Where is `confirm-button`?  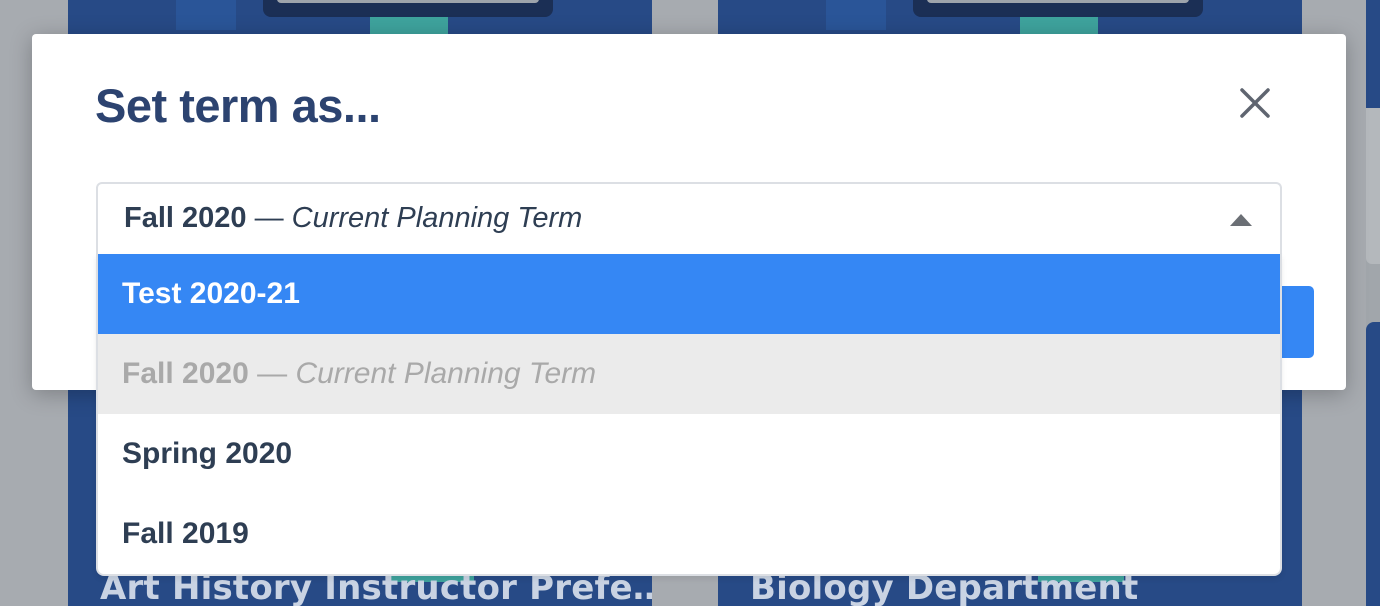 confirm-button is located at coordinates (1297, 322).